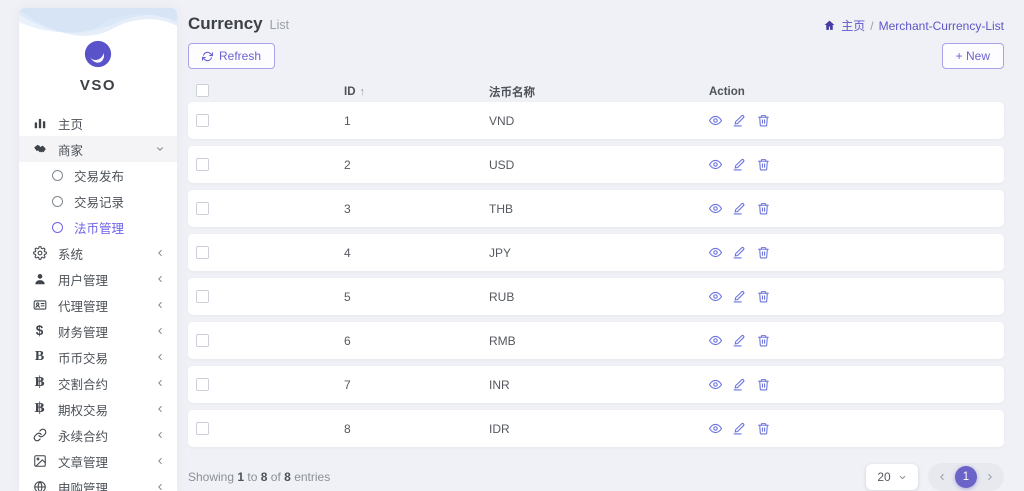 This screenshot has width=1024, height=491. I want to click on sidebar-item-agent-manage: 代理管理, so click(98, 305).